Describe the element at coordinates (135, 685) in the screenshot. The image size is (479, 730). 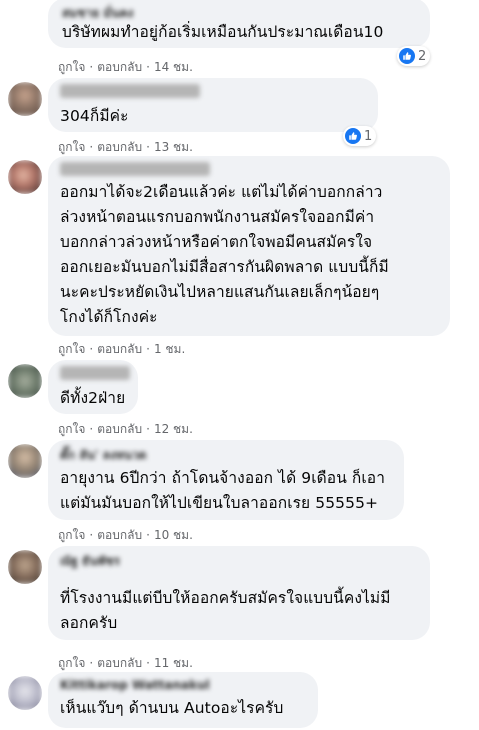
I see `commenter-name: Kittikarop Wattanakul` at that location.